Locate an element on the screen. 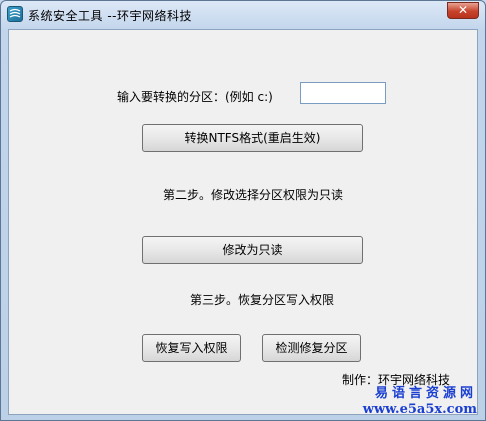 This screenshot has width=486, height=421. close-button: ✕ is located at coordinates (463, 10).